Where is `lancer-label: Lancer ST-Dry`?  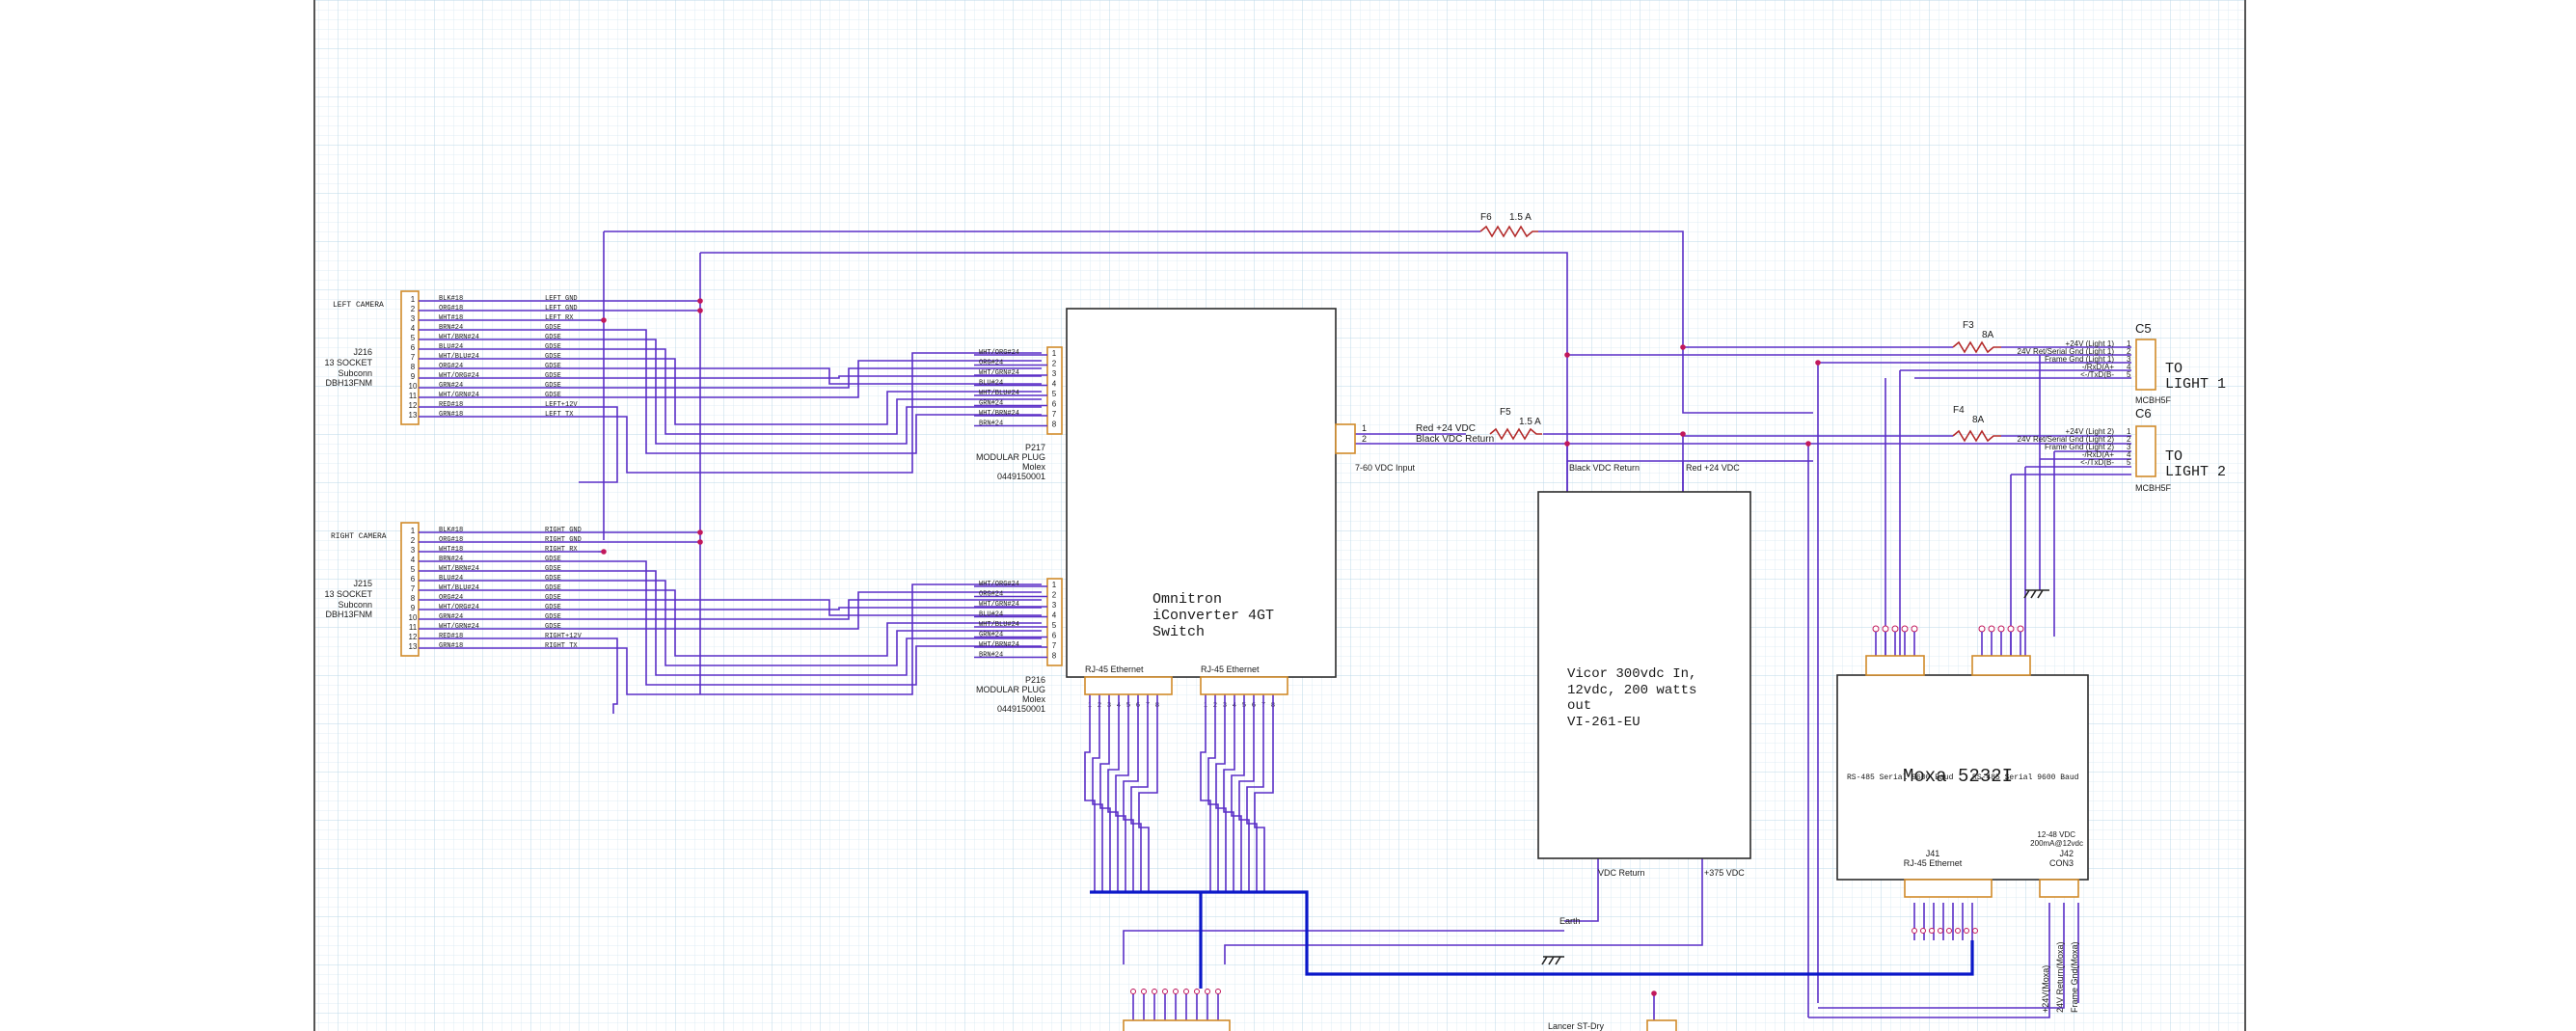 lancer-label: Lancer ST-Dry is located at coordinates (1576, 1026).